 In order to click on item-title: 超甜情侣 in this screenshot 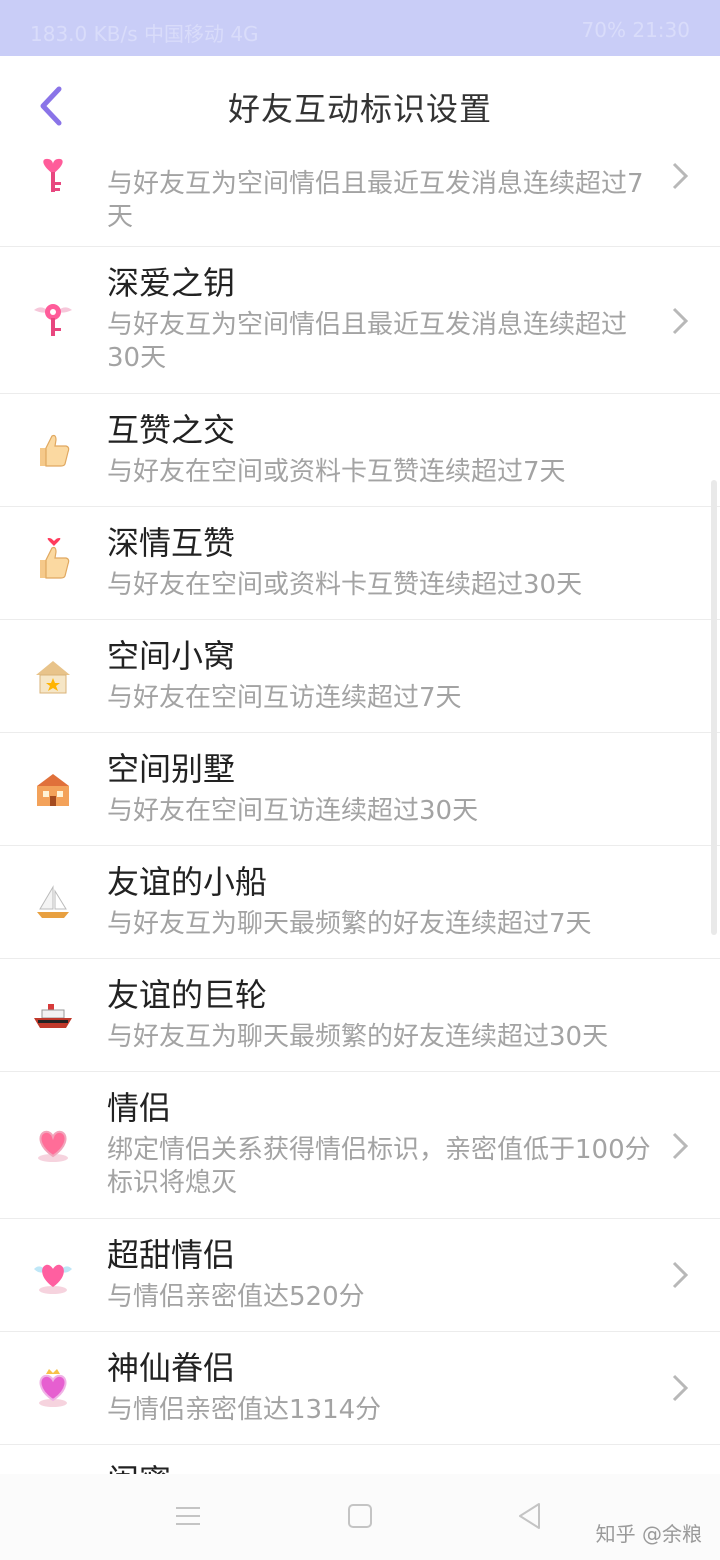, I will do `click(171, 1255)`.